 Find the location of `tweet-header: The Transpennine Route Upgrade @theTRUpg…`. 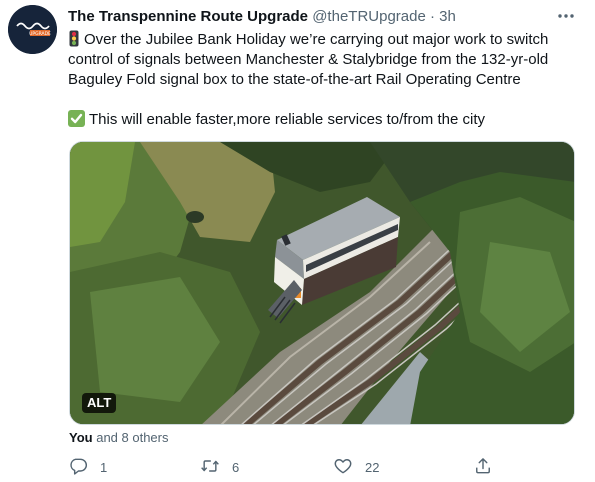

tweet-header: The Transpennine Route Upgrade @theTRUpg… is located at coordinates (322, 18).